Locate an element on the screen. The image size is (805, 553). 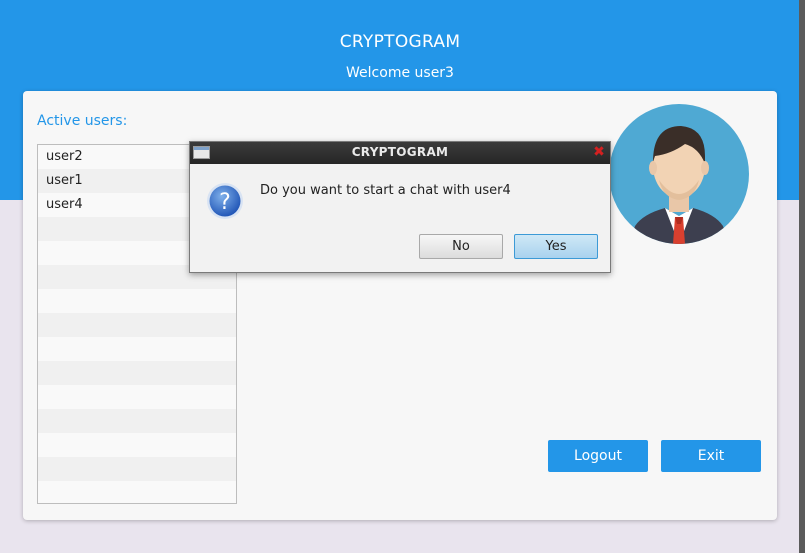
dialog-titlebar: CRYPTOGRAM ✖ is located at coordinates (400, 153).